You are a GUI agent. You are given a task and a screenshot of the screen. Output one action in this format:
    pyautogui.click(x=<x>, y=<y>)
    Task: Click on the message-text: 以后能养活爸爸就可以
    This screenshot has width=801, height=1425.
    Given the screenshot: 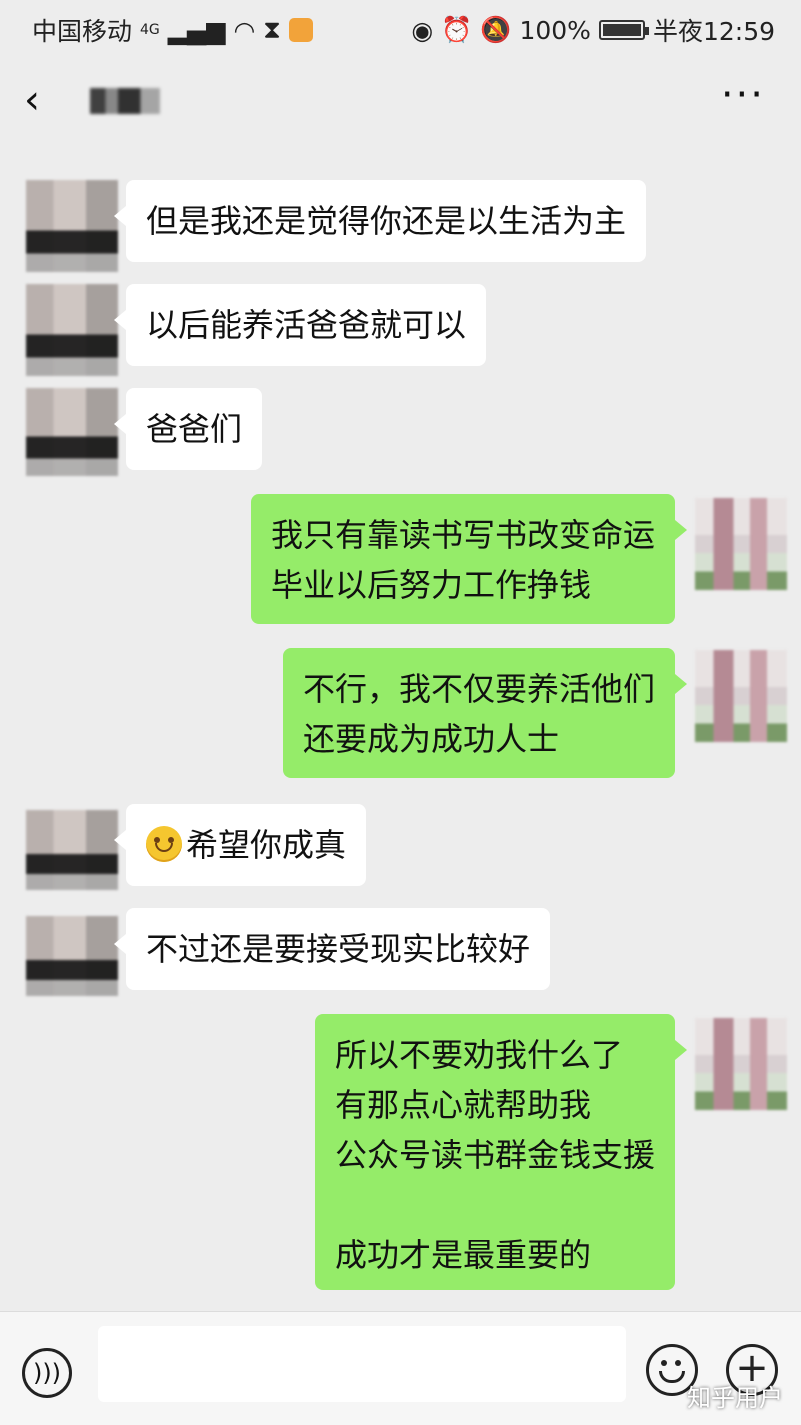 What is the action you would take?
    pyautogui.click(x=306, y=325)
    